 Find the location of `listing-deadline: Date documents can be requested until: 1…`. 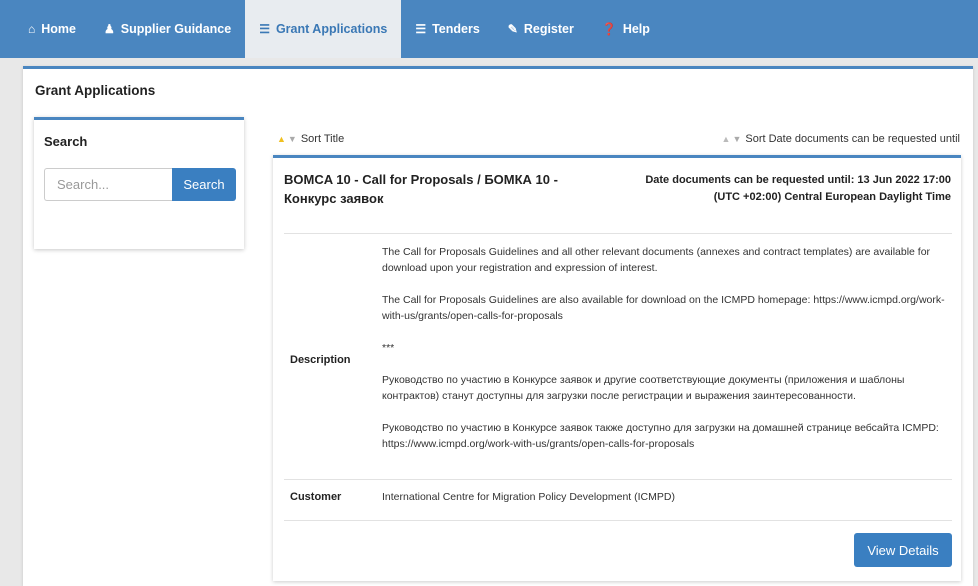

listing-deadline: Date documents can be requested until: 1… is located at coordinates (791, 189).